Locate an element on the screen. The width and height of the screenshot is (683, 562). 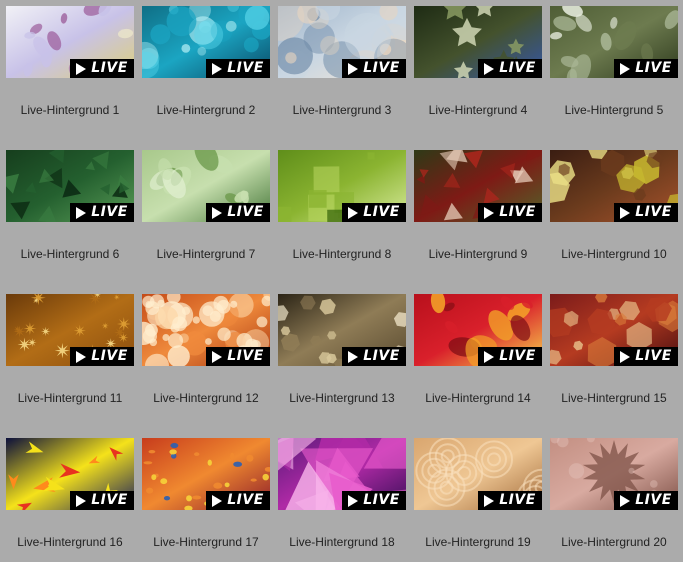
background-tile: LIVE Live-Hintergrund 18 is located at coordinates (342, 498).